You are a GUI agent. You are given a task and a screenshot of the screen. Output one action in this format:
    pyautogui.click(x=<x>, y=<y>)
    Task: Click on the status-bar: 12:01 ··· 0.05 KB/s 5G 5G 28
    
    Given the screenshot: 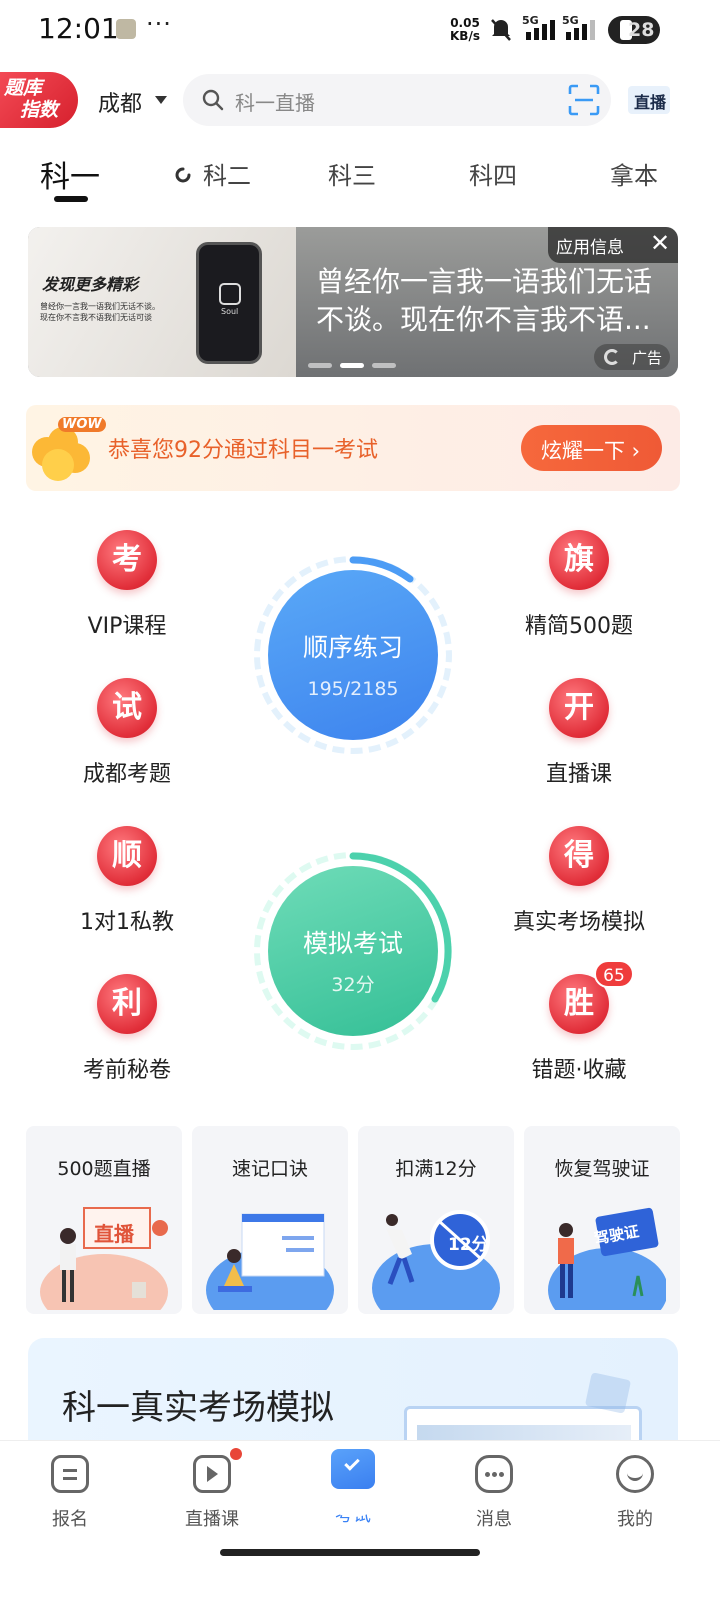 What is the action you would take?
    pyautogui.click(x=360, y=30)
    